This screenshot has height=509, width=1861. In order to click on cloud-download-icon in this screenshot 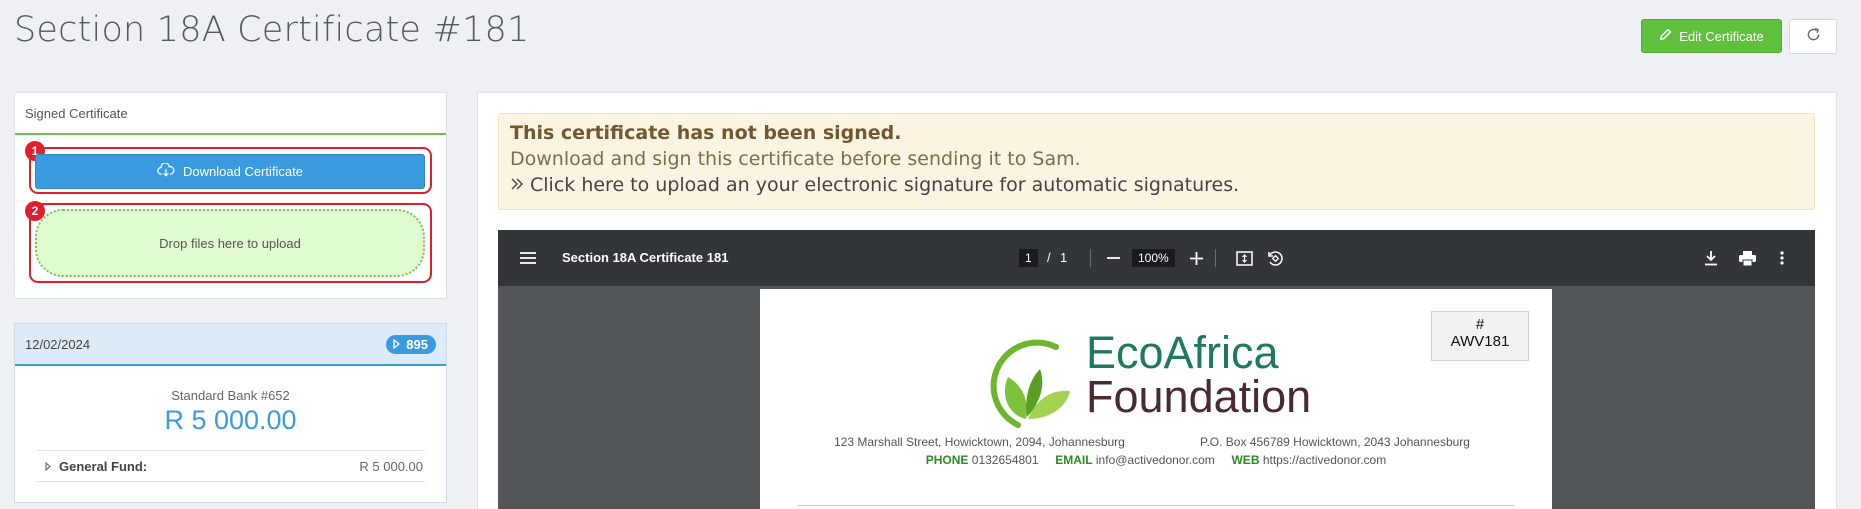, I will do `click(166, 171)`.